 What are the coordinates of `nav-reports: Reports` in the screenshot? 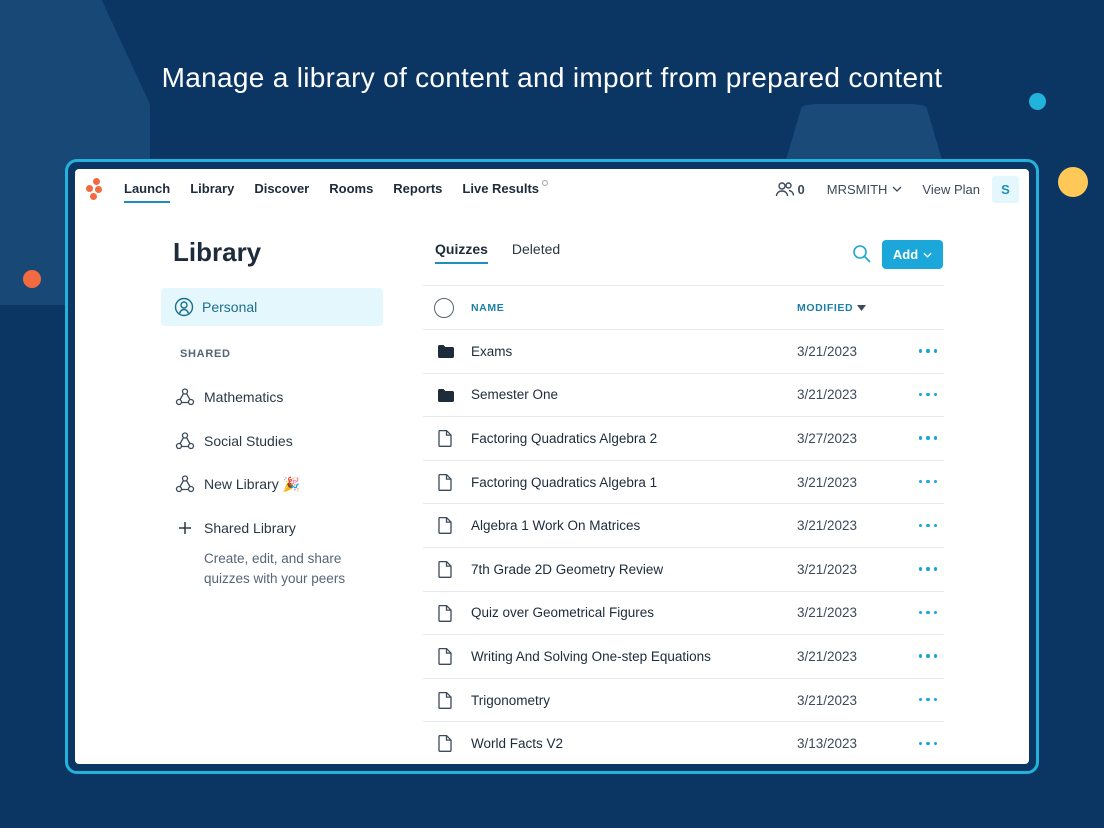 It's located at (417, 189).